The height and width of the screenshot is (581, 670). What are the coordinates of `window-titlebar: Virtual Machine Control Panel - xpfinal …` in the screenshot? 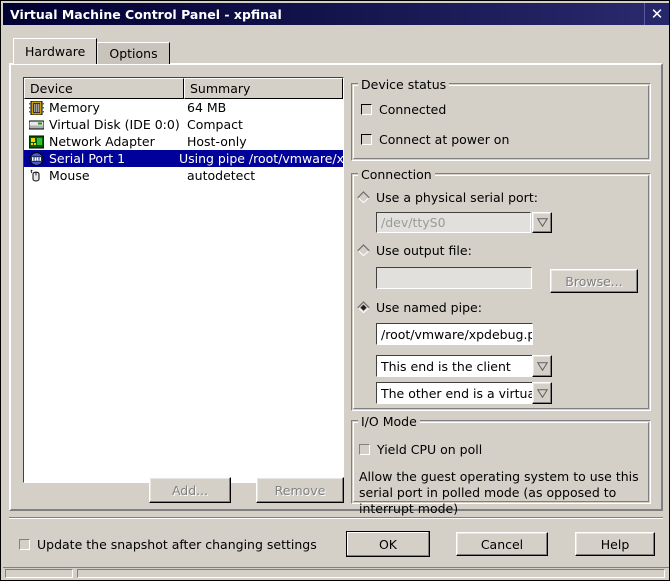 It's located at (336, 14).